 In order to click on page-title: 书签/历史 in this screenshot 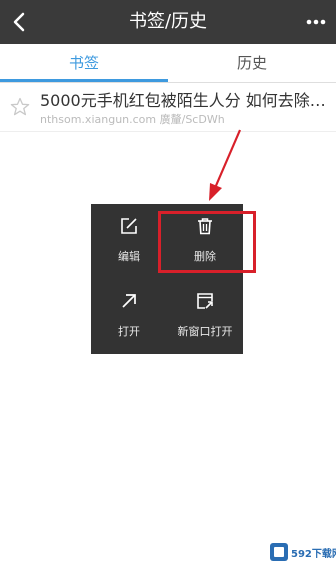, I will do `click(168, 21)`.